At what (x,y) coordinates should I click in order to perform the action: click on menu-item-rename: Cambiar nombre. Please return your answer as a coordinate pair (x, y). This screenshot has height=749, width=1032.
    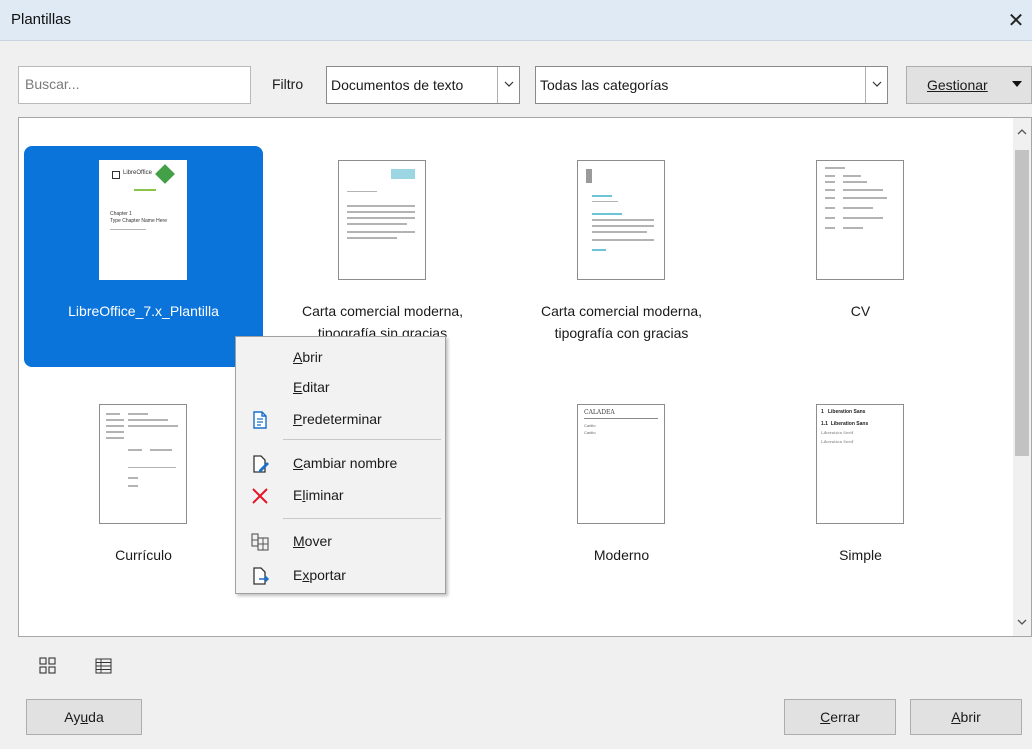
    Looking at the image, I should click on (340, 464).